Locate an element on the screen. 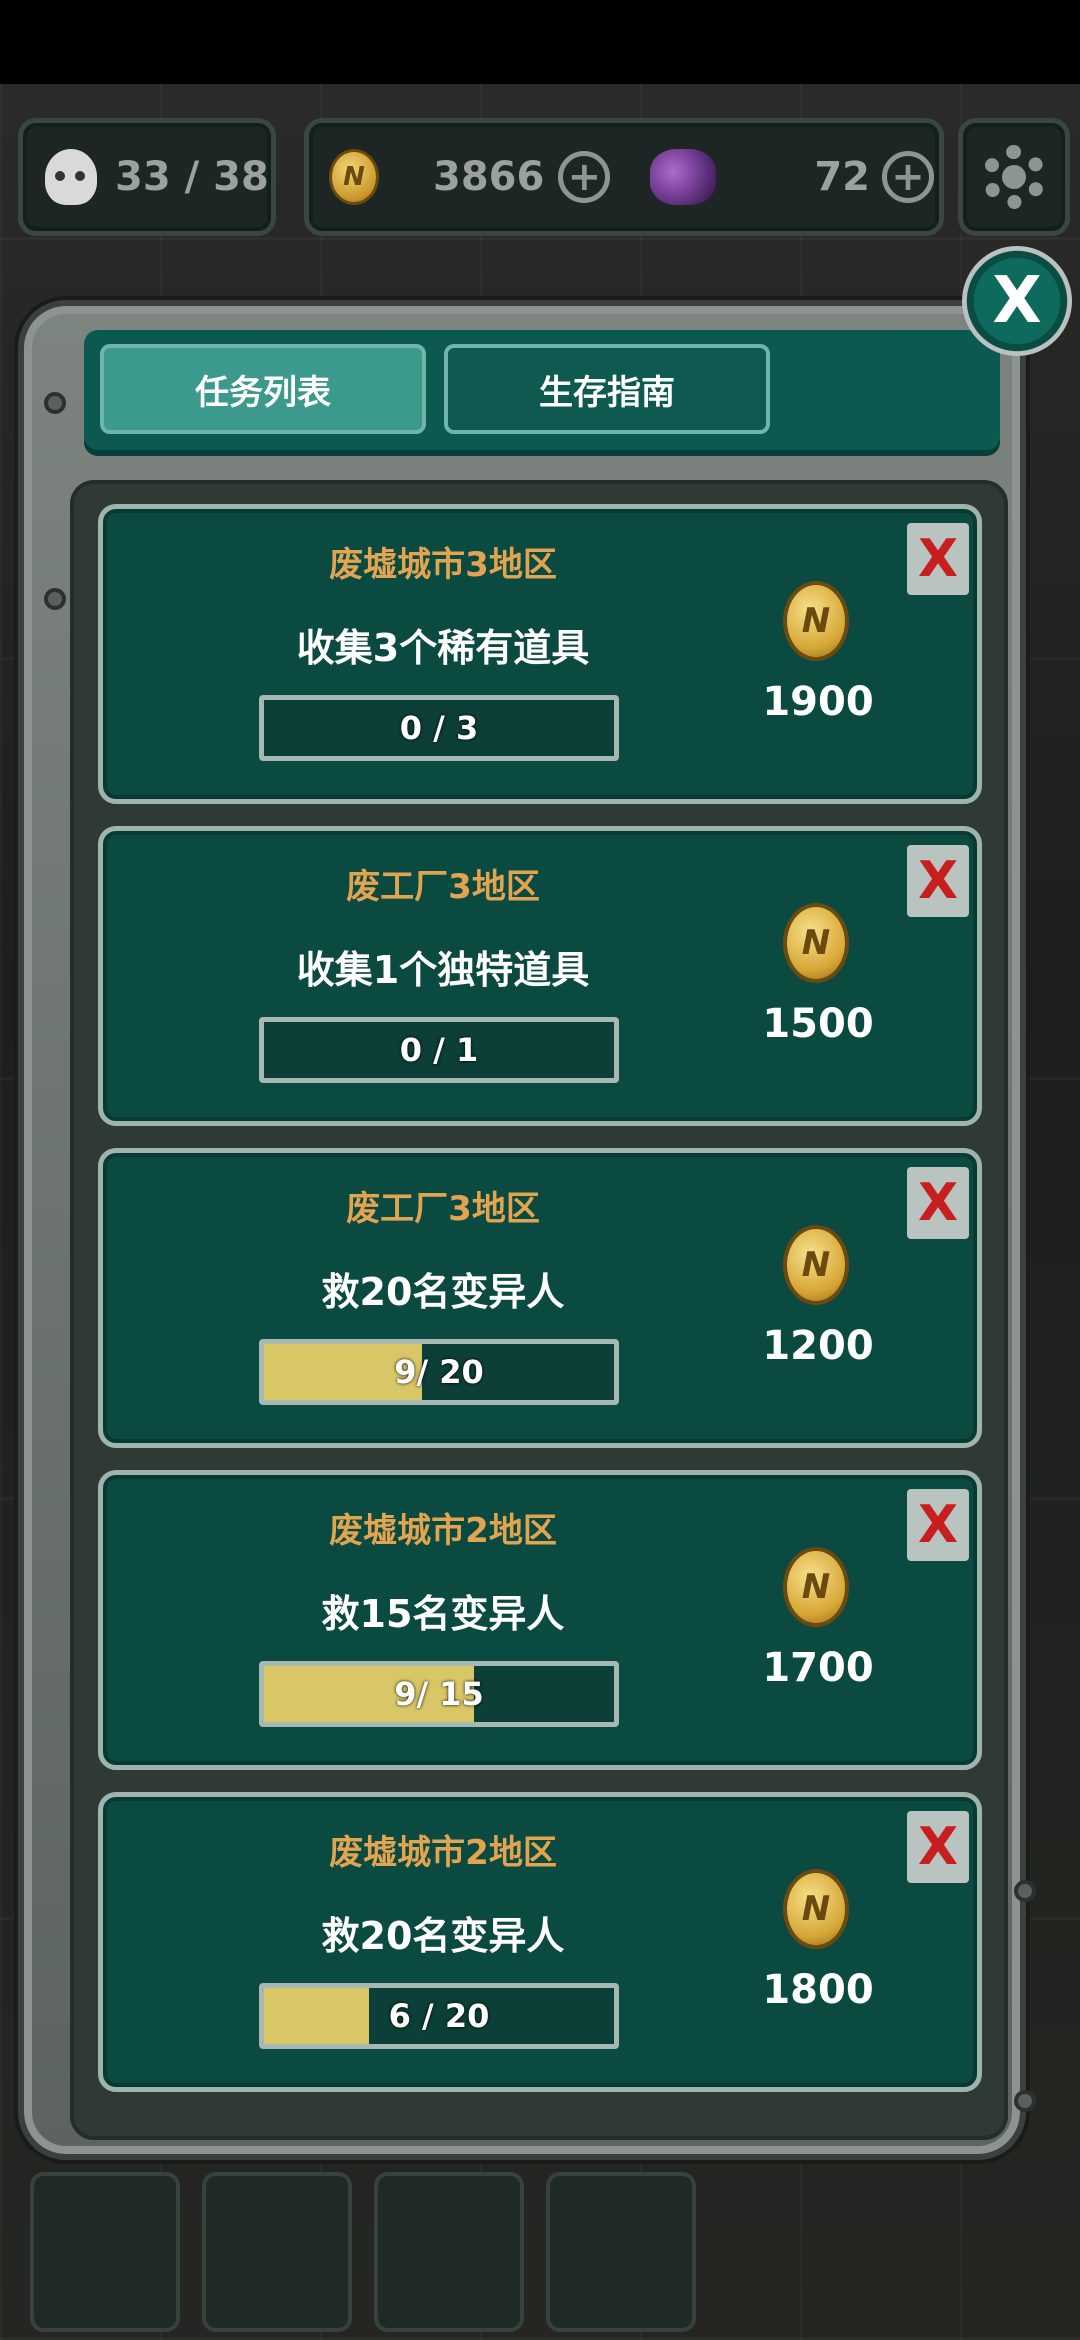  tab-bar: 任务列表 生存指南 is located at coordinates (542, 393).